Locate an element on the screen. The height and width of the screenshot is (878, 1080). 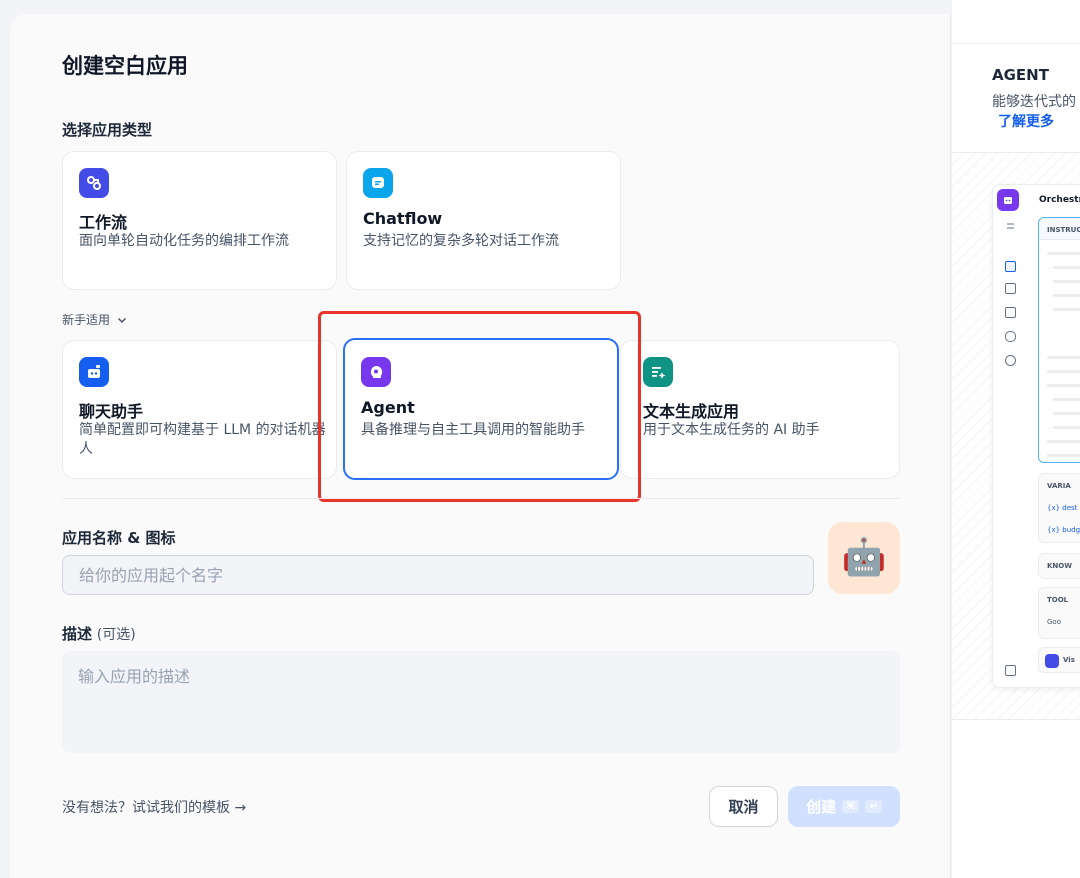
mock-tool-1: Goo is located at coordinates (1054, 622).